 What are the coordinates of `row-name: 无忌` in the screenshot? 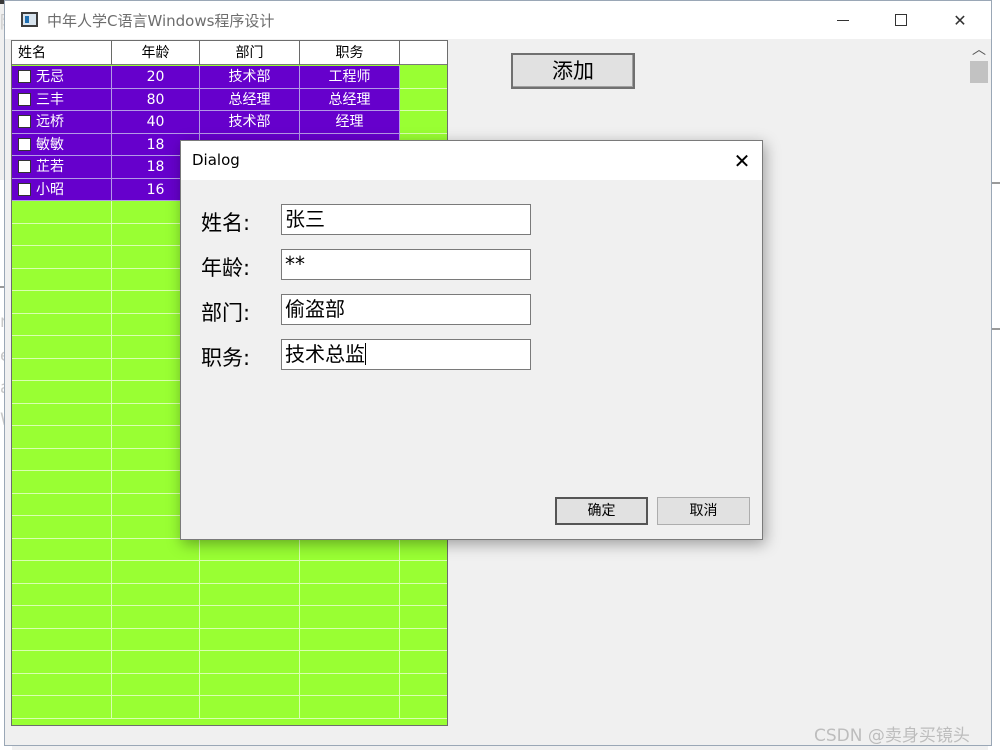 It's located at (50, 77).